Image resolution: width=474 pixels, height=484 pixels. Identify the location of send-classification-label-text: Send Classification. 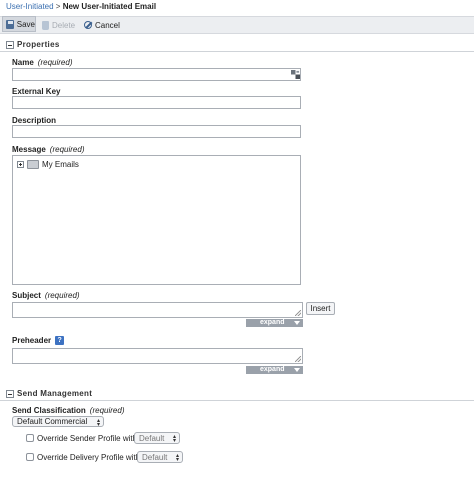
(49, 410).